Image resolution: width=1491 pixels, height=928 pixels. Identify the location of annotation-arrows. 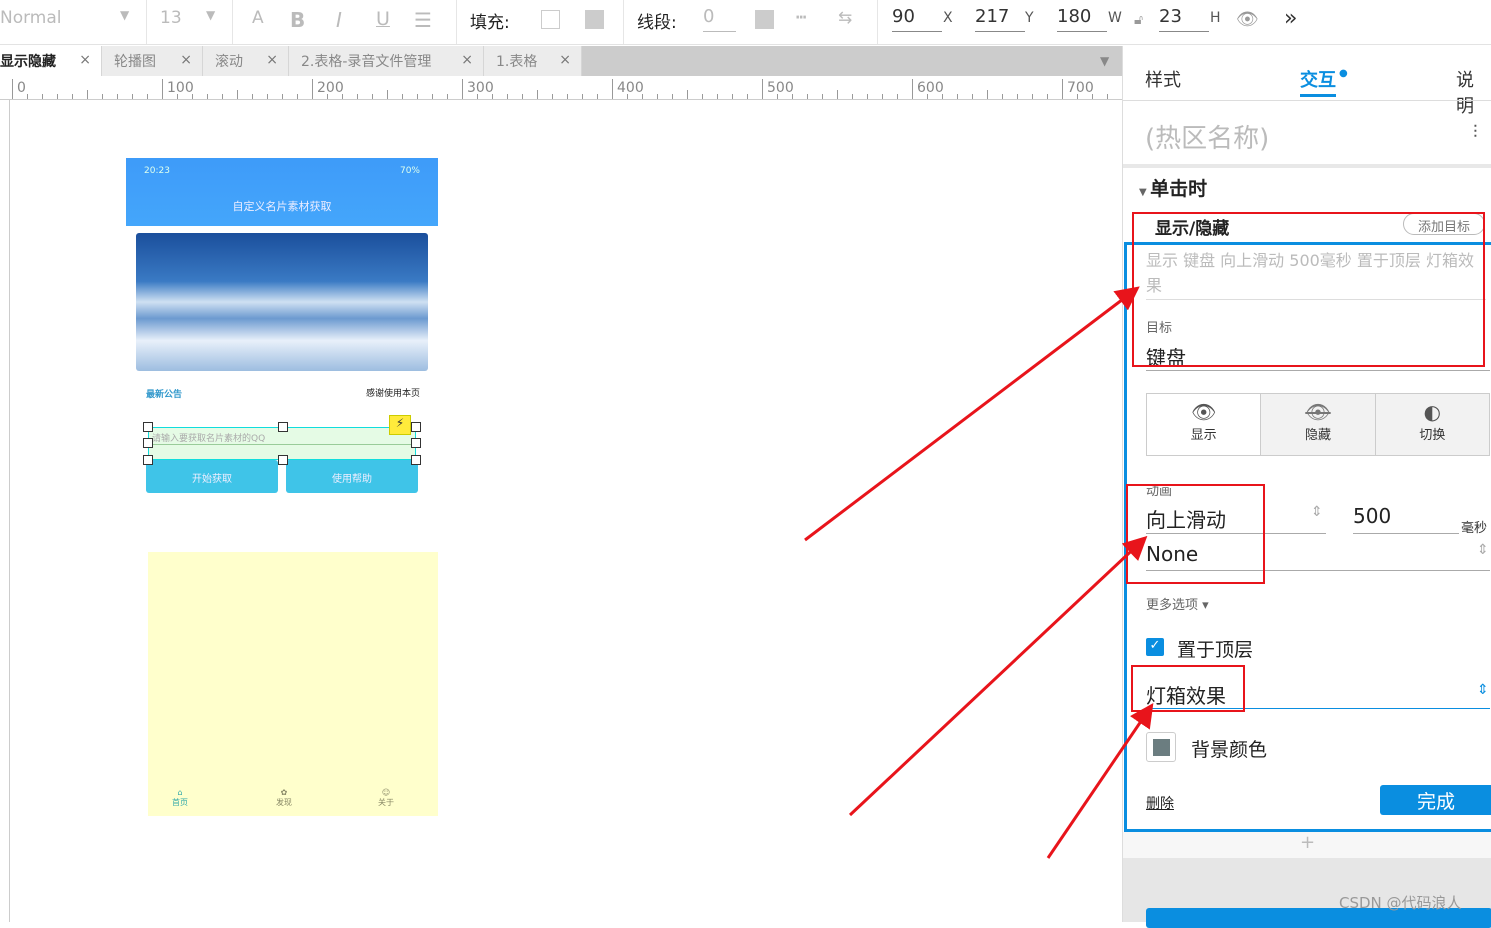
(979, 572).